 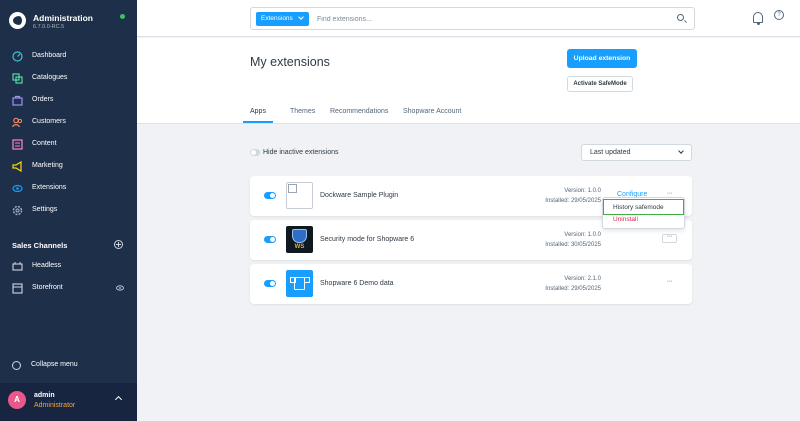 What do you see at coordinates (49, 55) in the screenshot?
I see `sidebar-item-label: Dashboard` at bounding box center [49, 55].